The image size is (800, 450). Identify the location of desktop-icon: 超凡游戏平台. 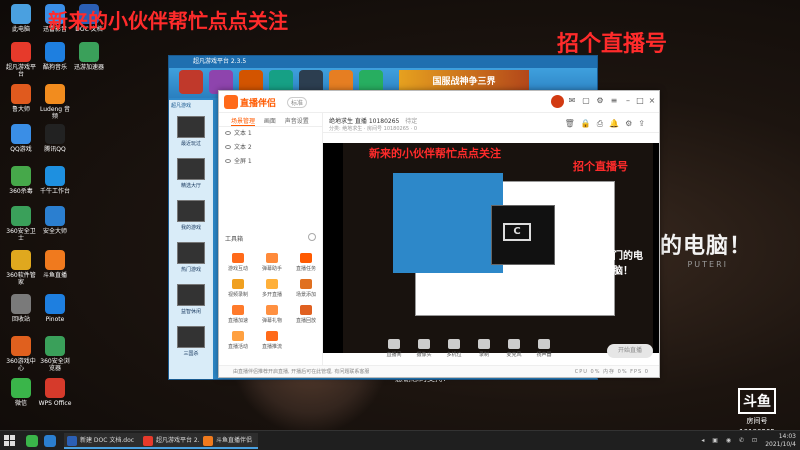
(21, 60).